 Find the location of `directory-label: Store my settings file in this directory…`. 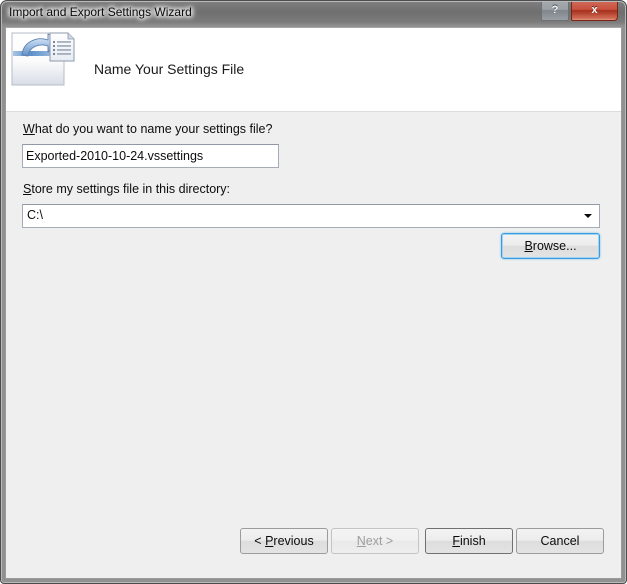

directory-label: Store my settings file in this directory… is located at coordinates (126, 189).